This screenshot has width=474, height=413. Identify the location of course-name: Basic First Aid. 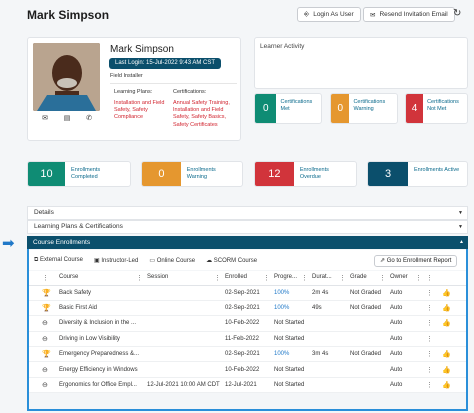
(101, 308).